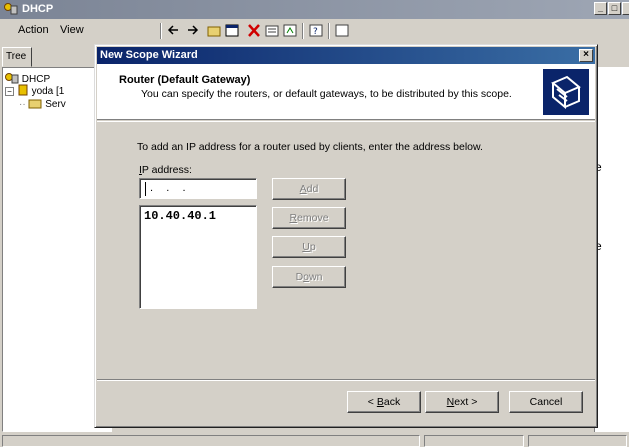 The height and width of the screenshot is (447, 629). What do you see at coordinates (232, 30) in the screenshot?
I see `window-icon` at bounding box center [232, 30].